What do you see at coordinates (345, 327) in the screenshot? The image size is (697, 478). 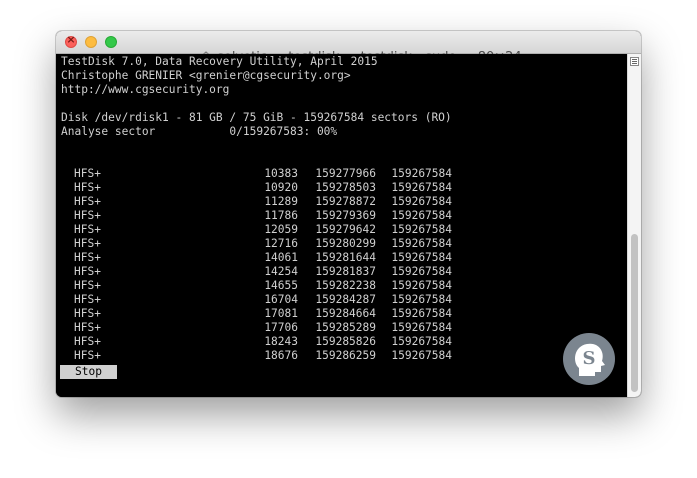 I see `partition-end-sector: 159285289` at bounding box center [345, 327].